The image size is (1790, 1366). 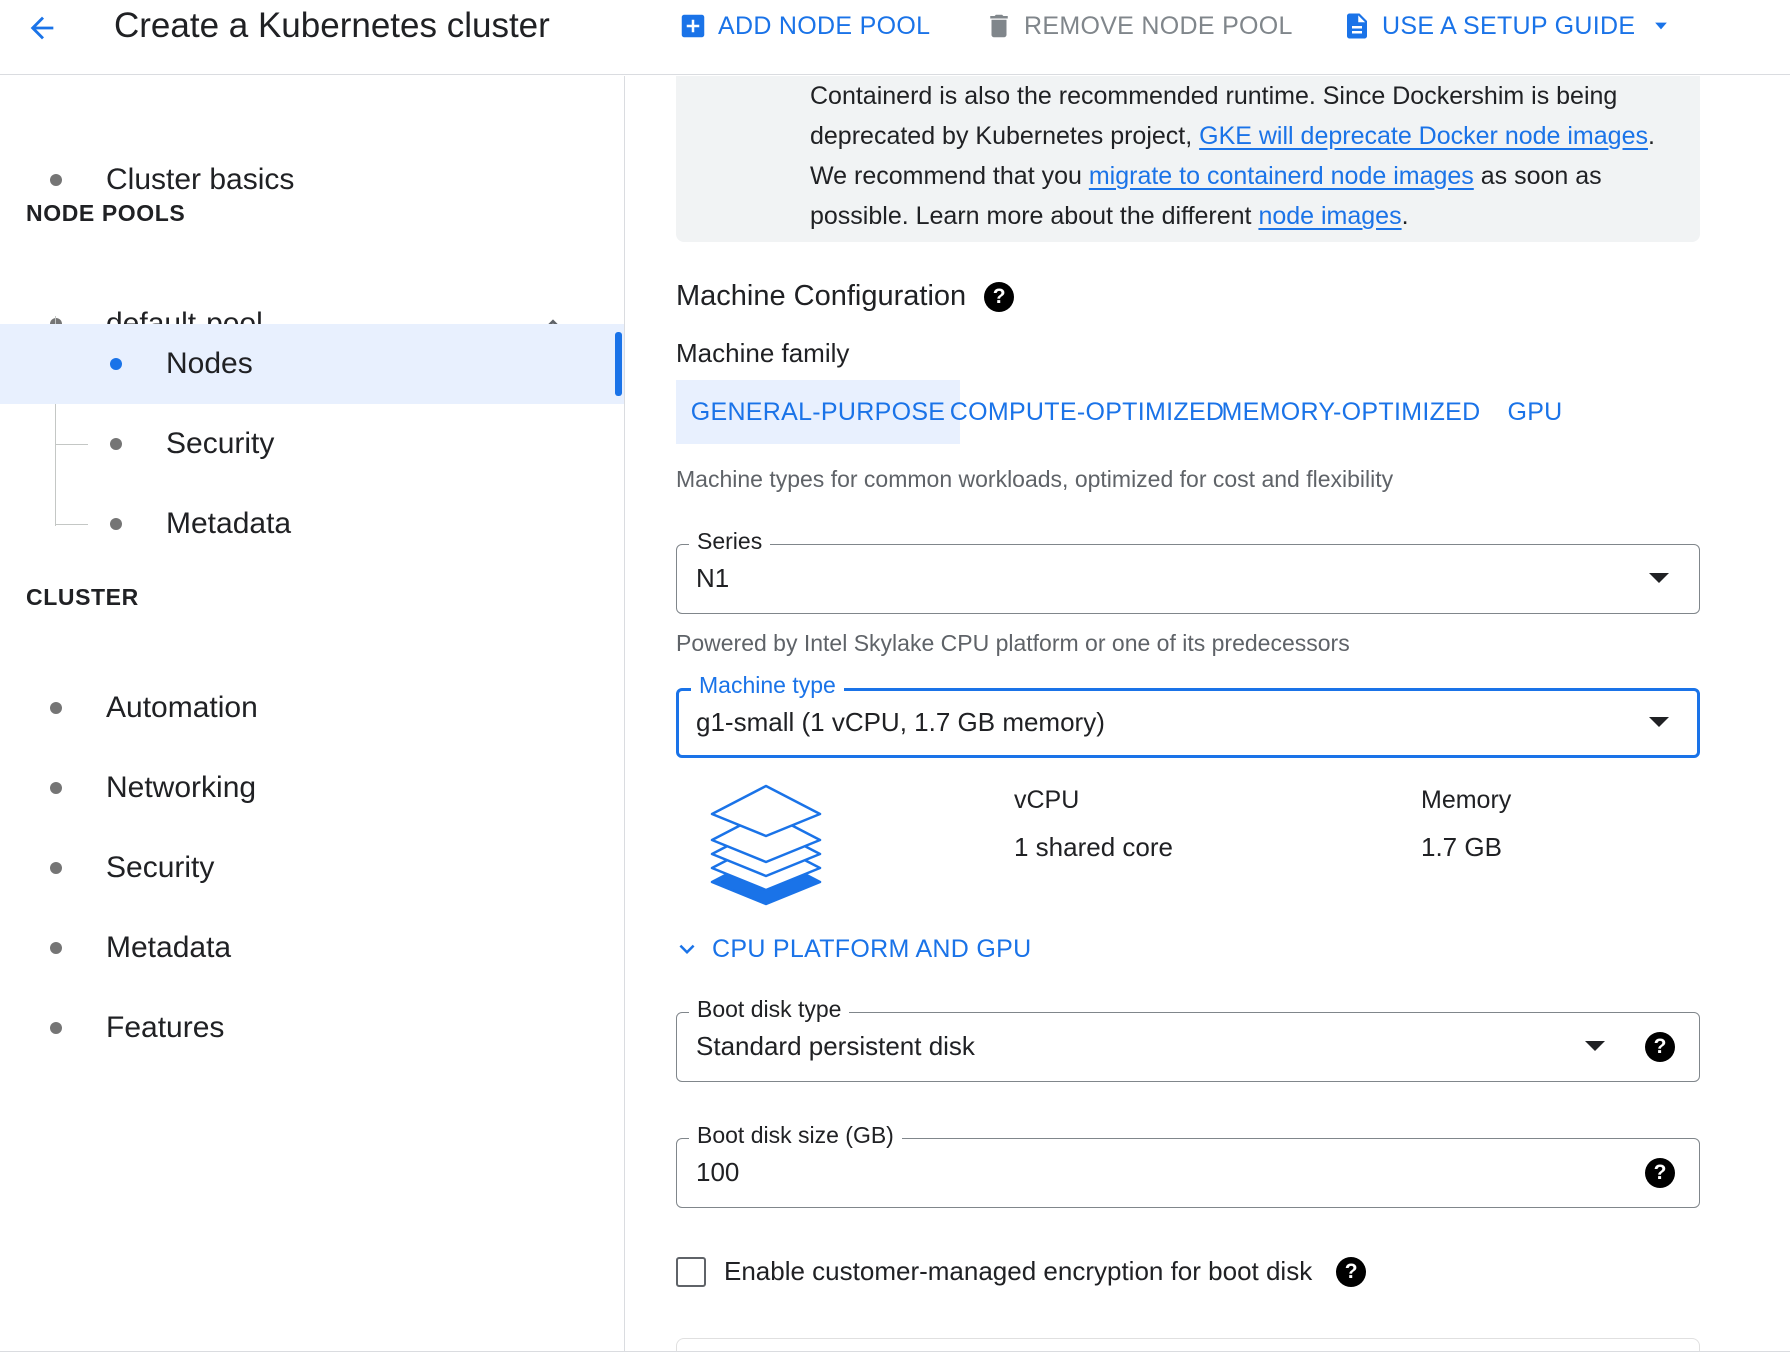 What do you see at coordinates (1461, 847) in the screenshot?
I see `memory-value: 1.7 GB` at bounding box center [1461, 847].